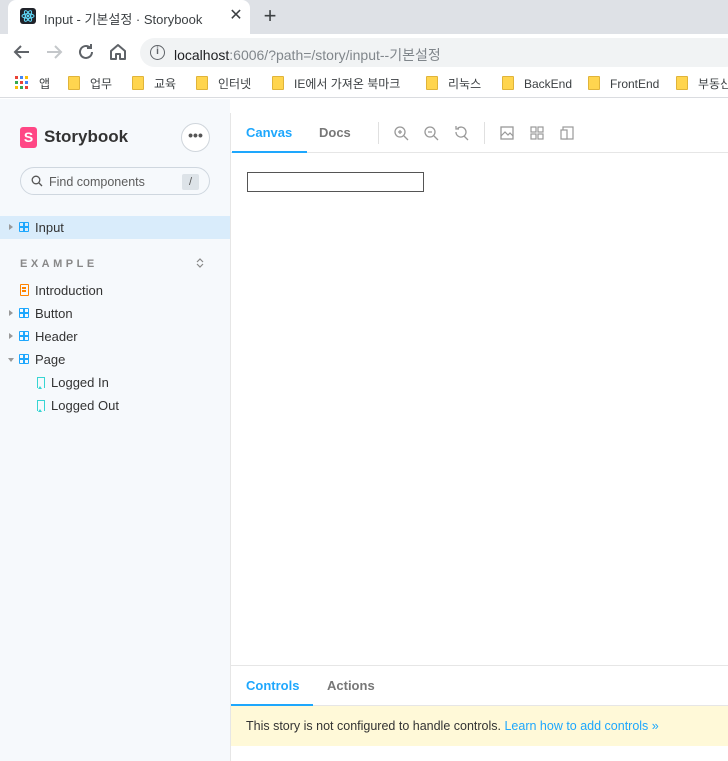 Image resolution: width=728 pixels, height=761 pixels. I want to click on sidebar-item-button: Button, so click(115, 313).